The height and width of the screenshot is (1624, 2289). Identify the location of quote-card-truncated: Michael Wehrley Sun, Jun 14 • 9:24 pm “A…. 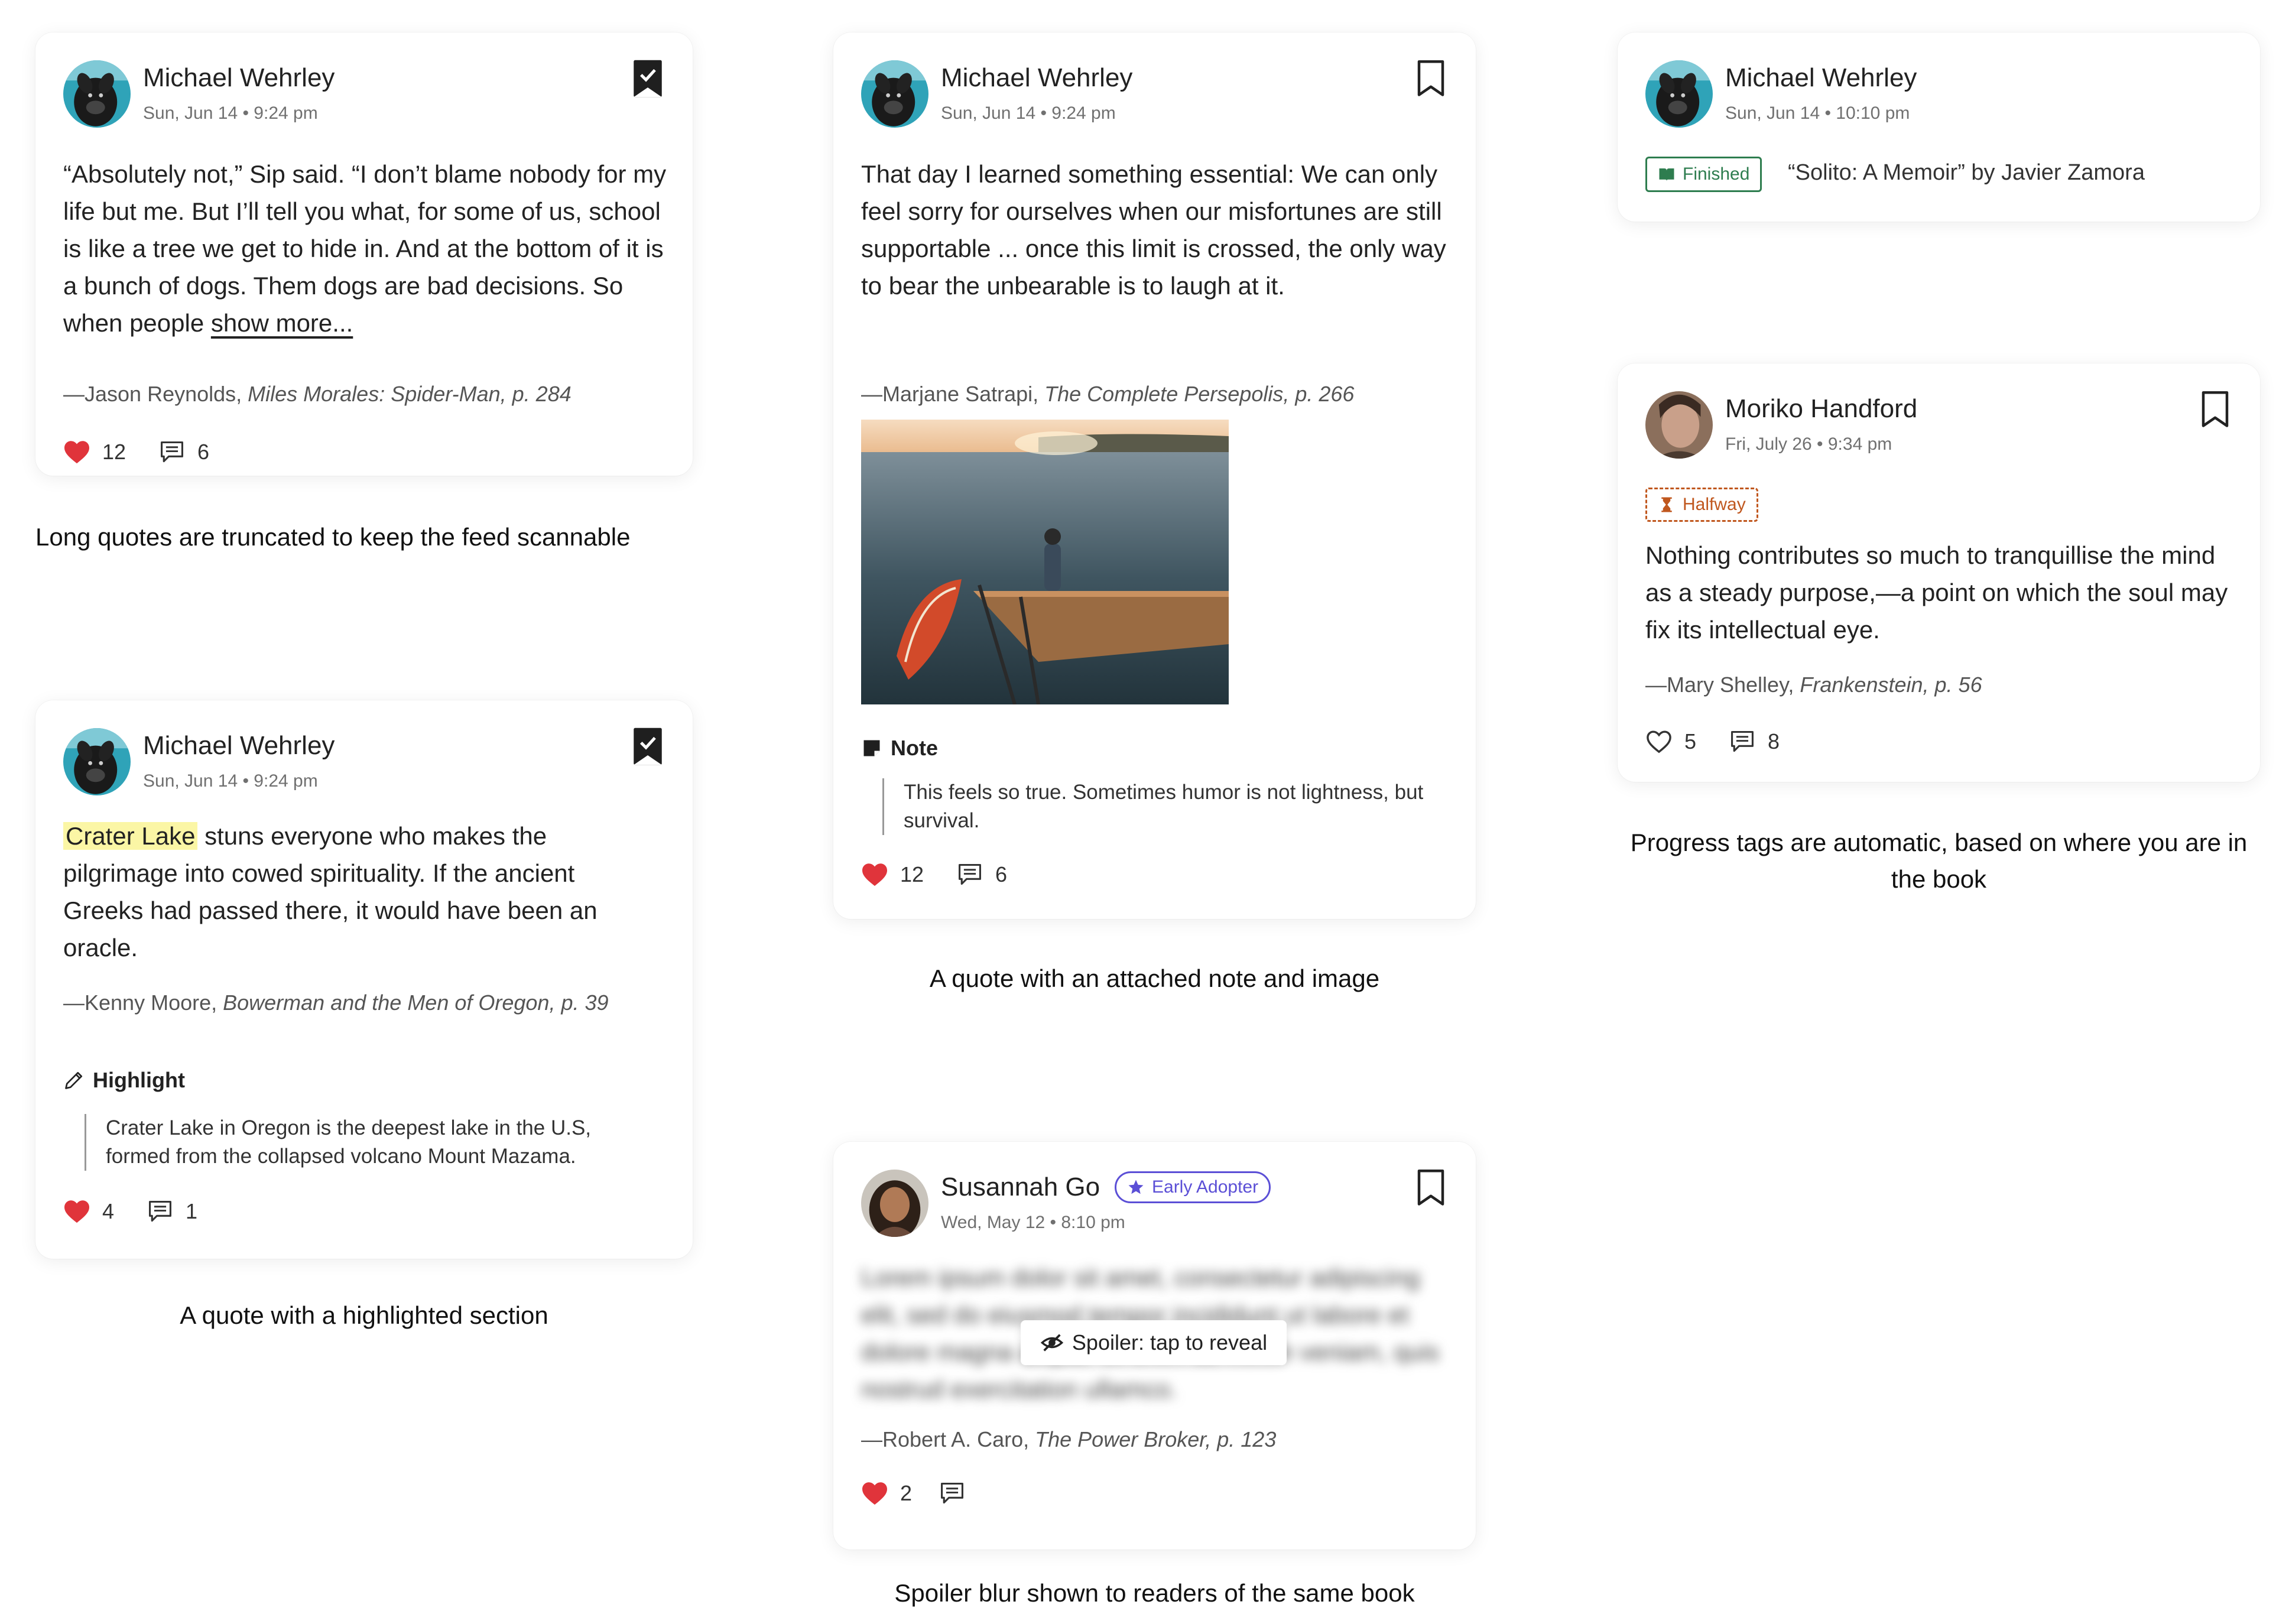
(364, 254).